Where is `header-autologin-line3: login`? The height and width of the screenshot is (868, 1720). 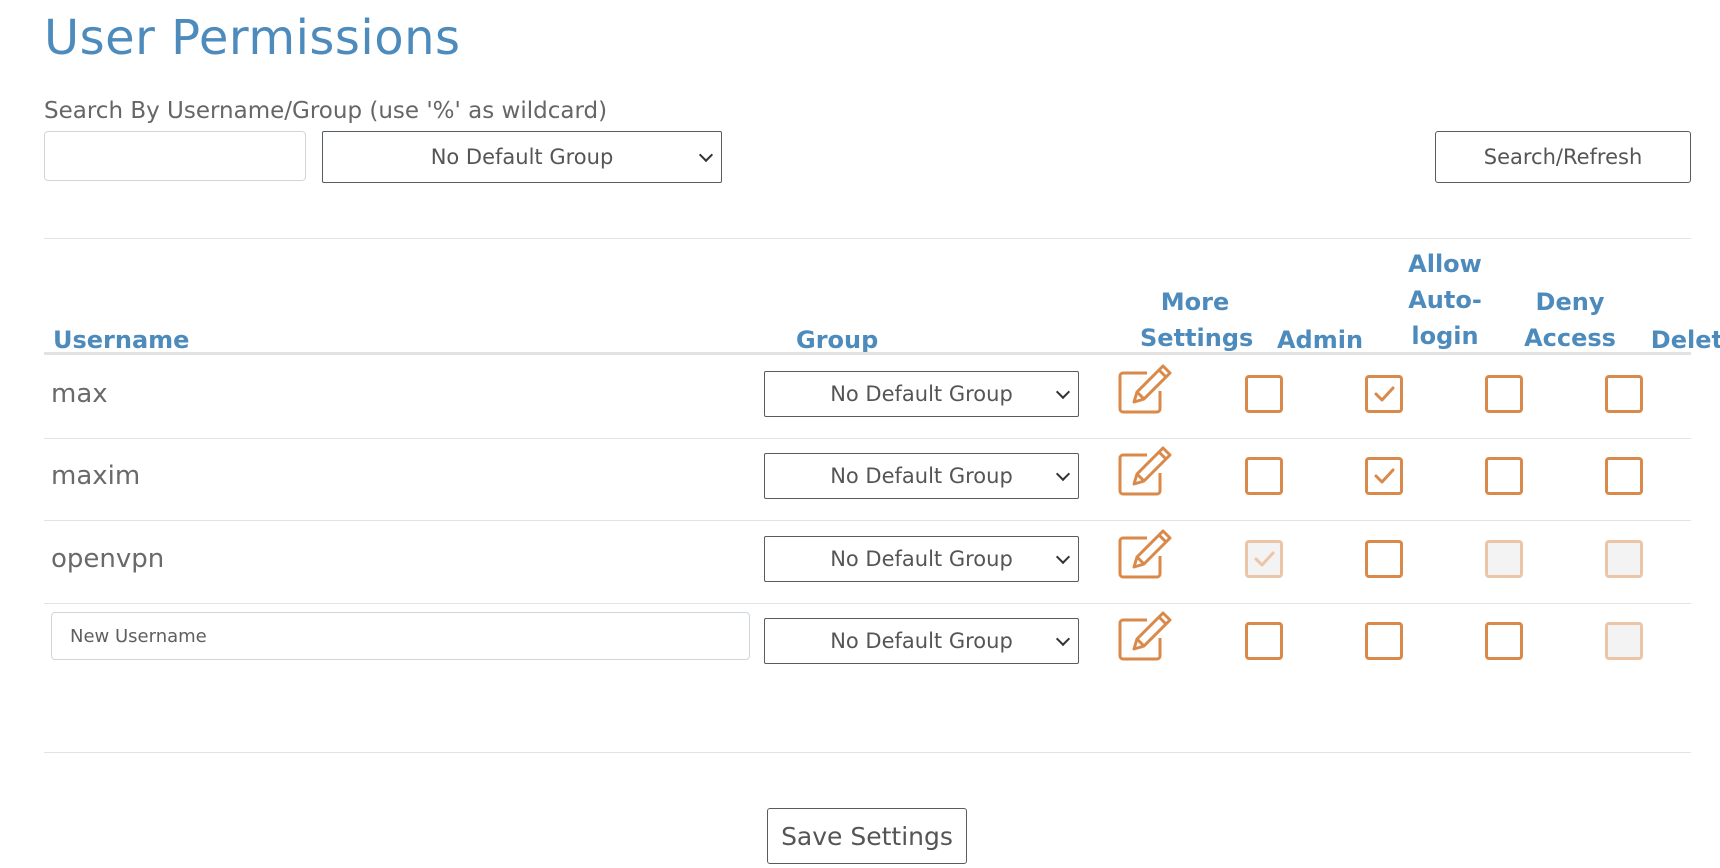 header-autologin-line3: login is located at coordinates (1445, 336).